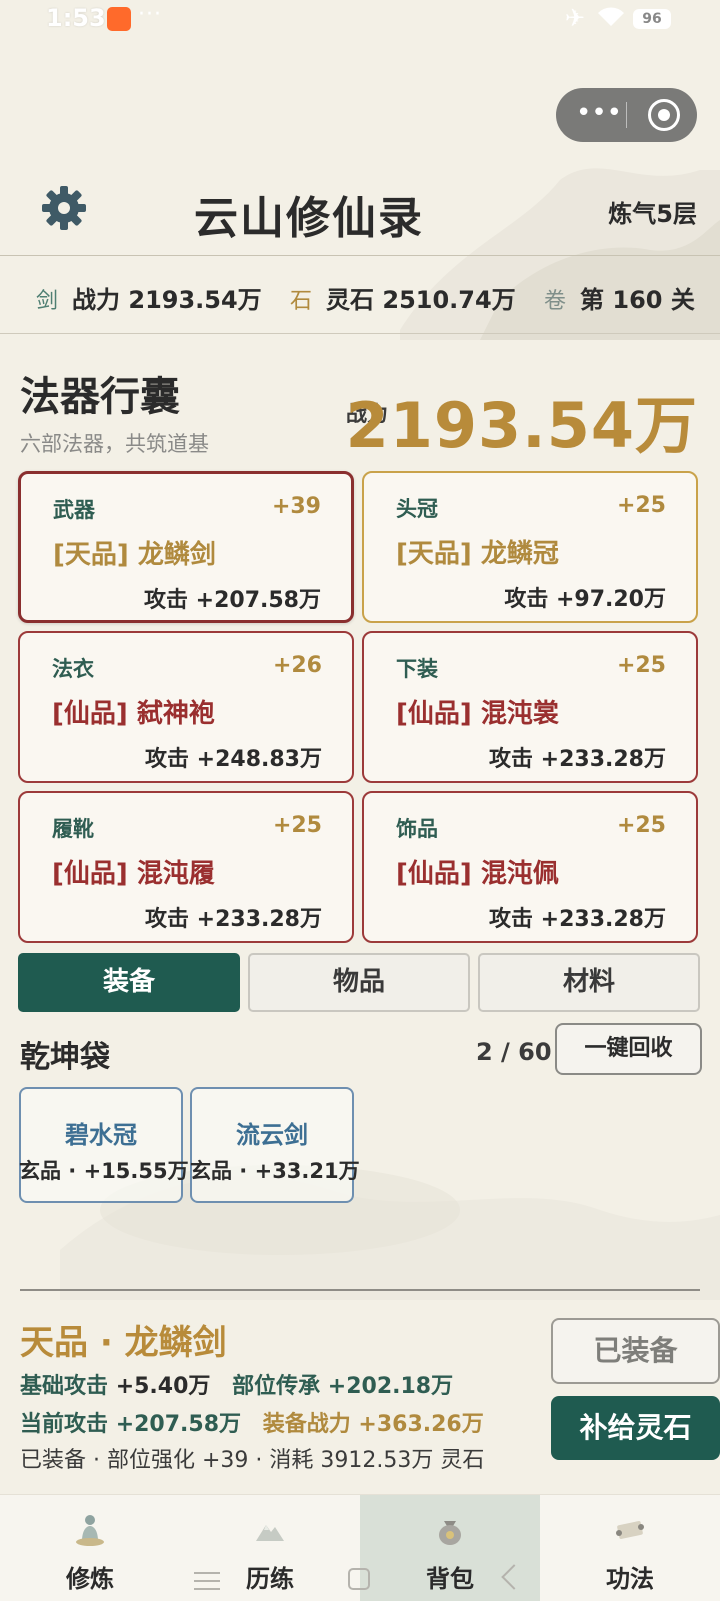 This screenshot has height=1601, width=720. I want to click on bag-title: 乾坤袋, so click(65, 1057).